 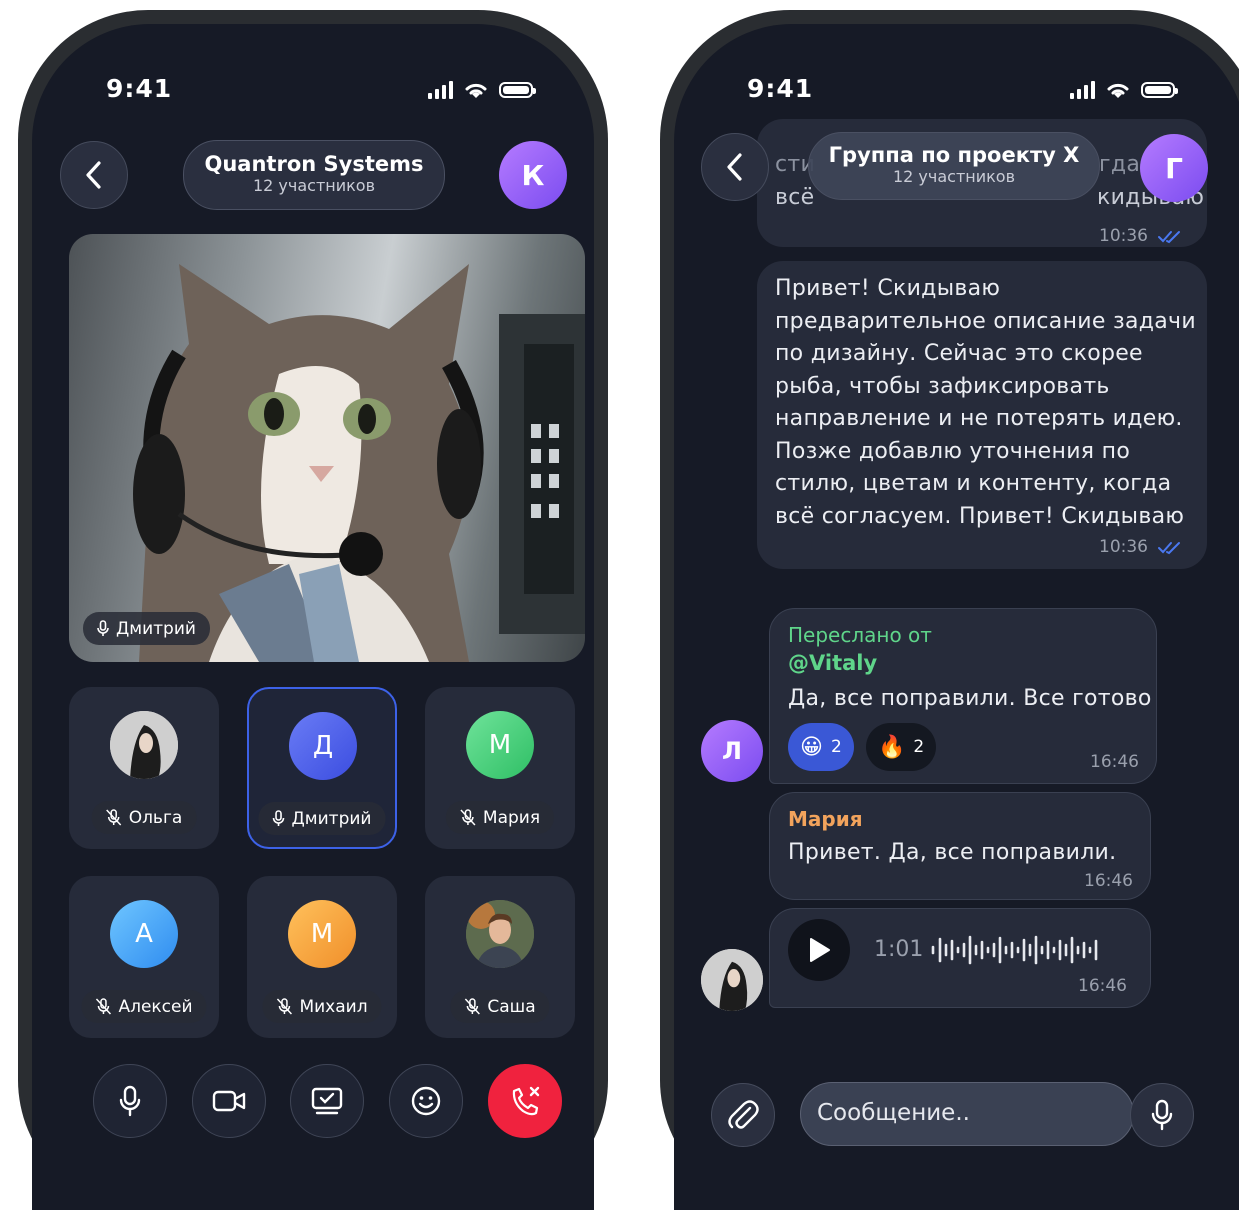 I want to click on speaker-name-chip: Дмитрий, so click(x=146, y=628).